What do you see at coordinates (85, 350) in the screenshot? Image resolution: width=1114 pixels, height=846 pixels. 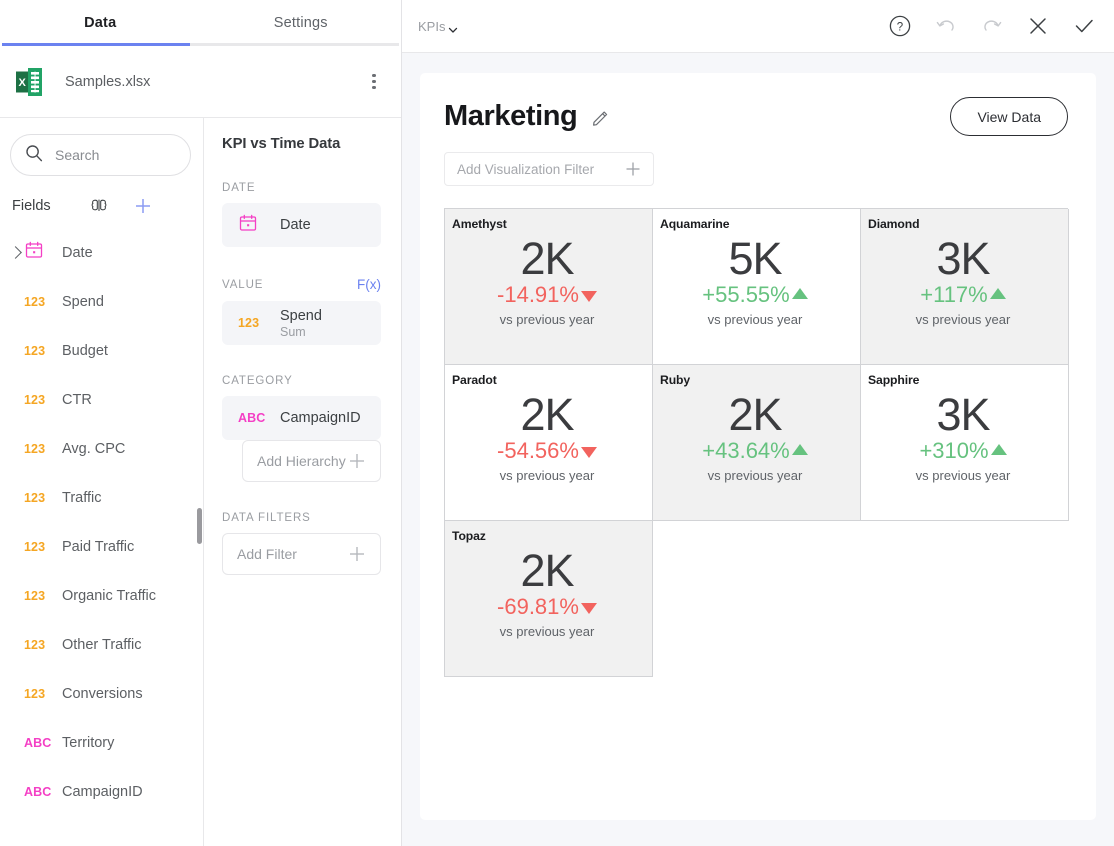 I see `field-label: Budget` at bounding box center [85, 350].